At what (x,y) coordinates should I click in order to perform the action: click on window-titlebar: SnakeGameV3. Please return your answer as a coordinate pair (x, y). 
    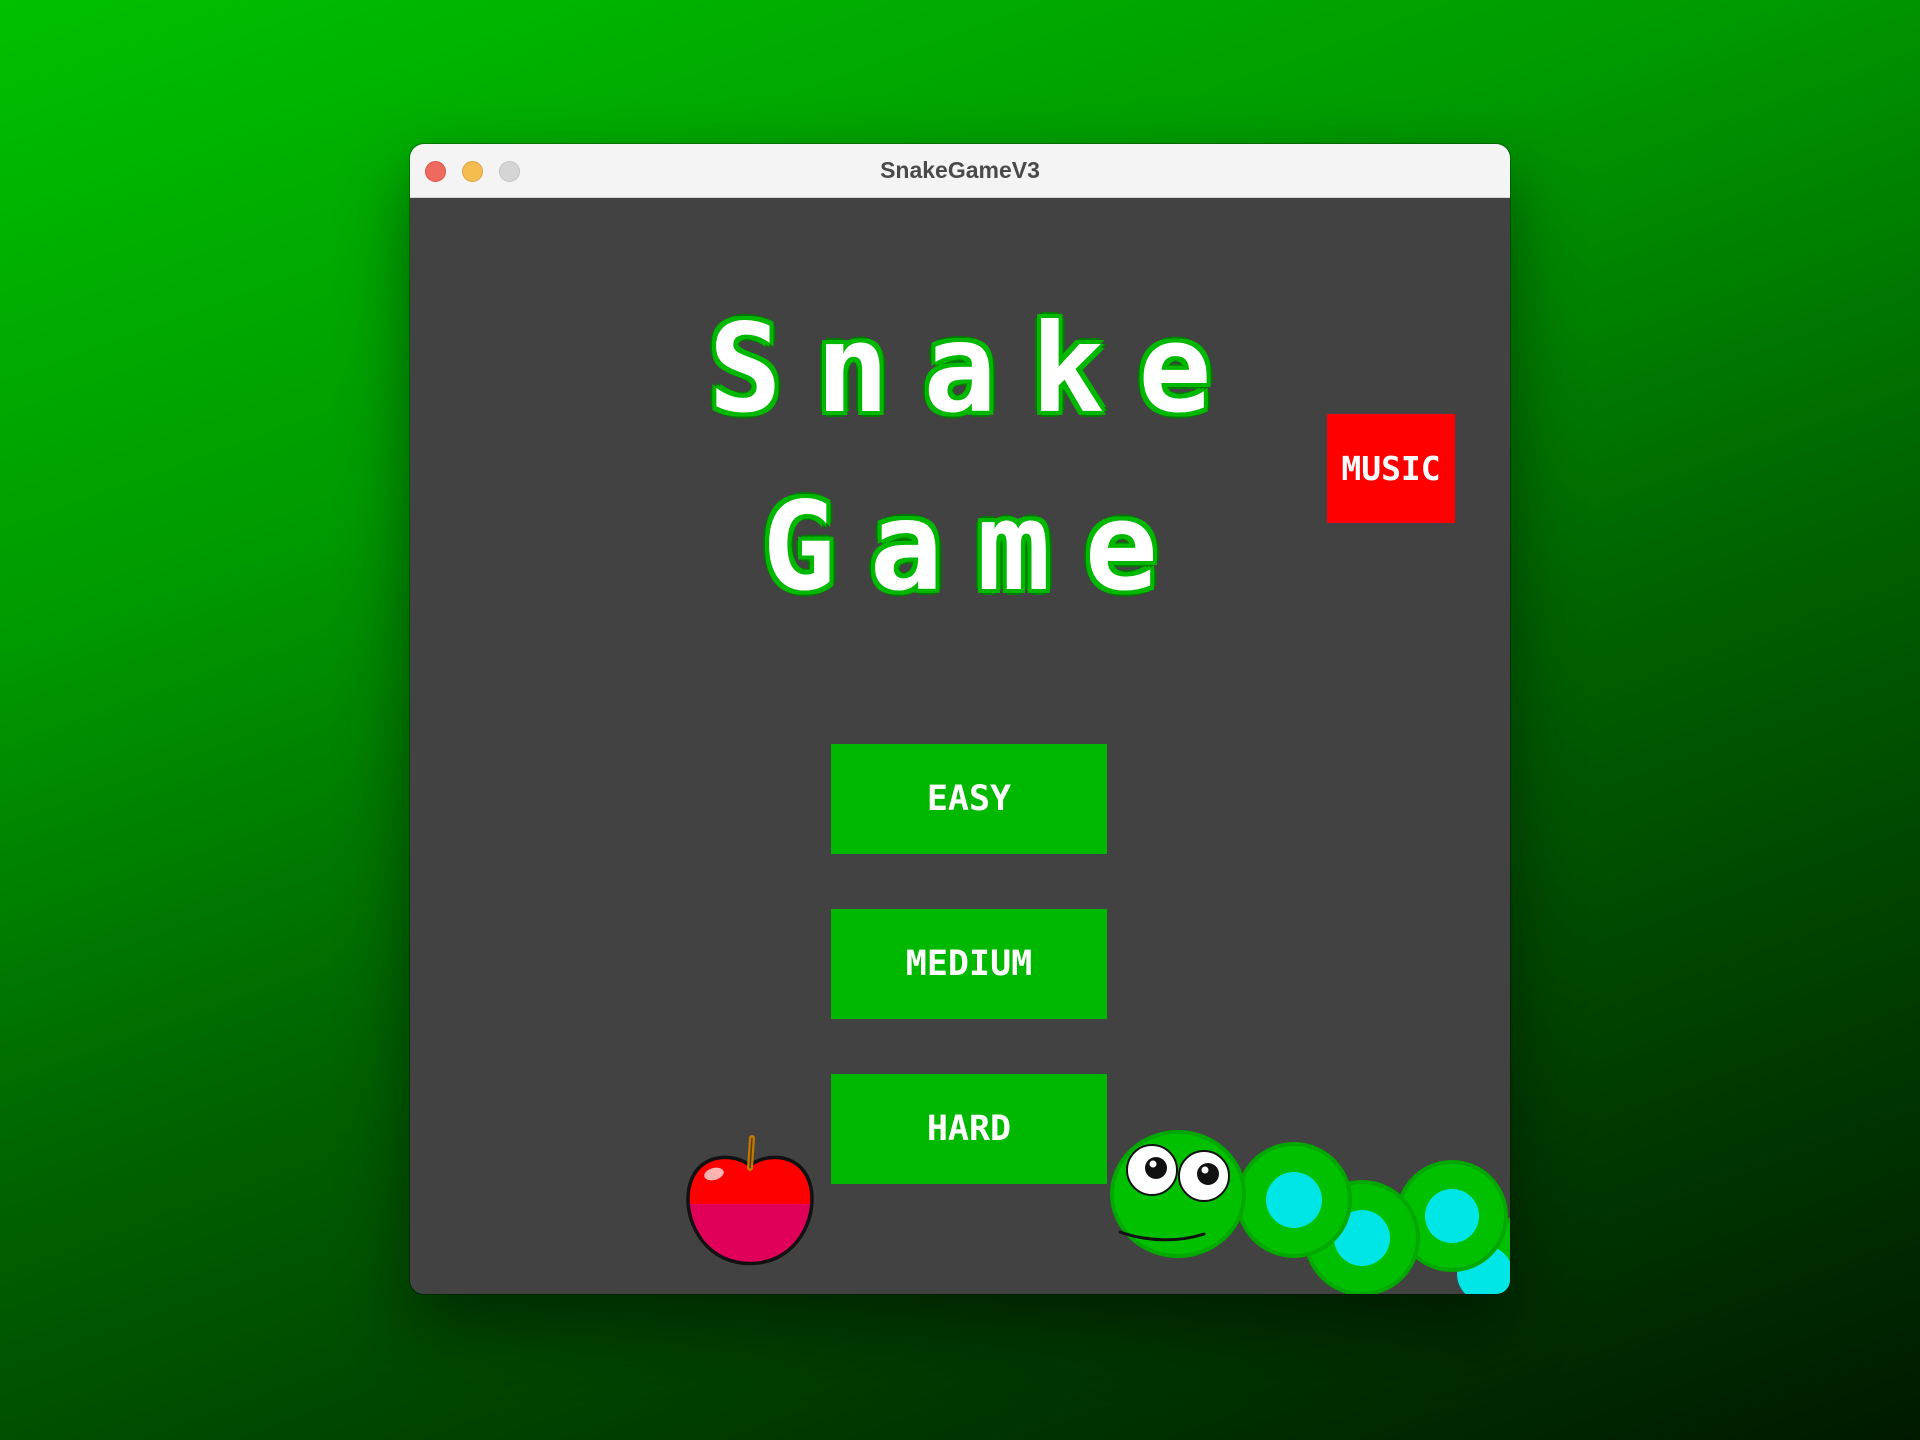
    Looking at the image, I should click on (960, 171).